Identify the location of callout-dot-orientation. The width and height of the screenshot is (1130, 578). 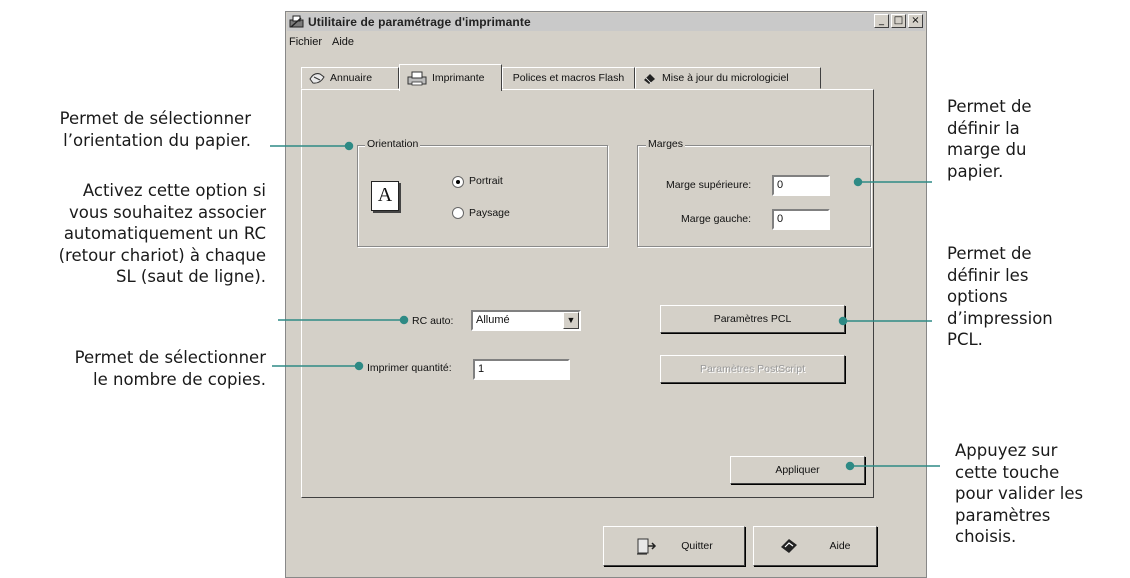
(349, 146).